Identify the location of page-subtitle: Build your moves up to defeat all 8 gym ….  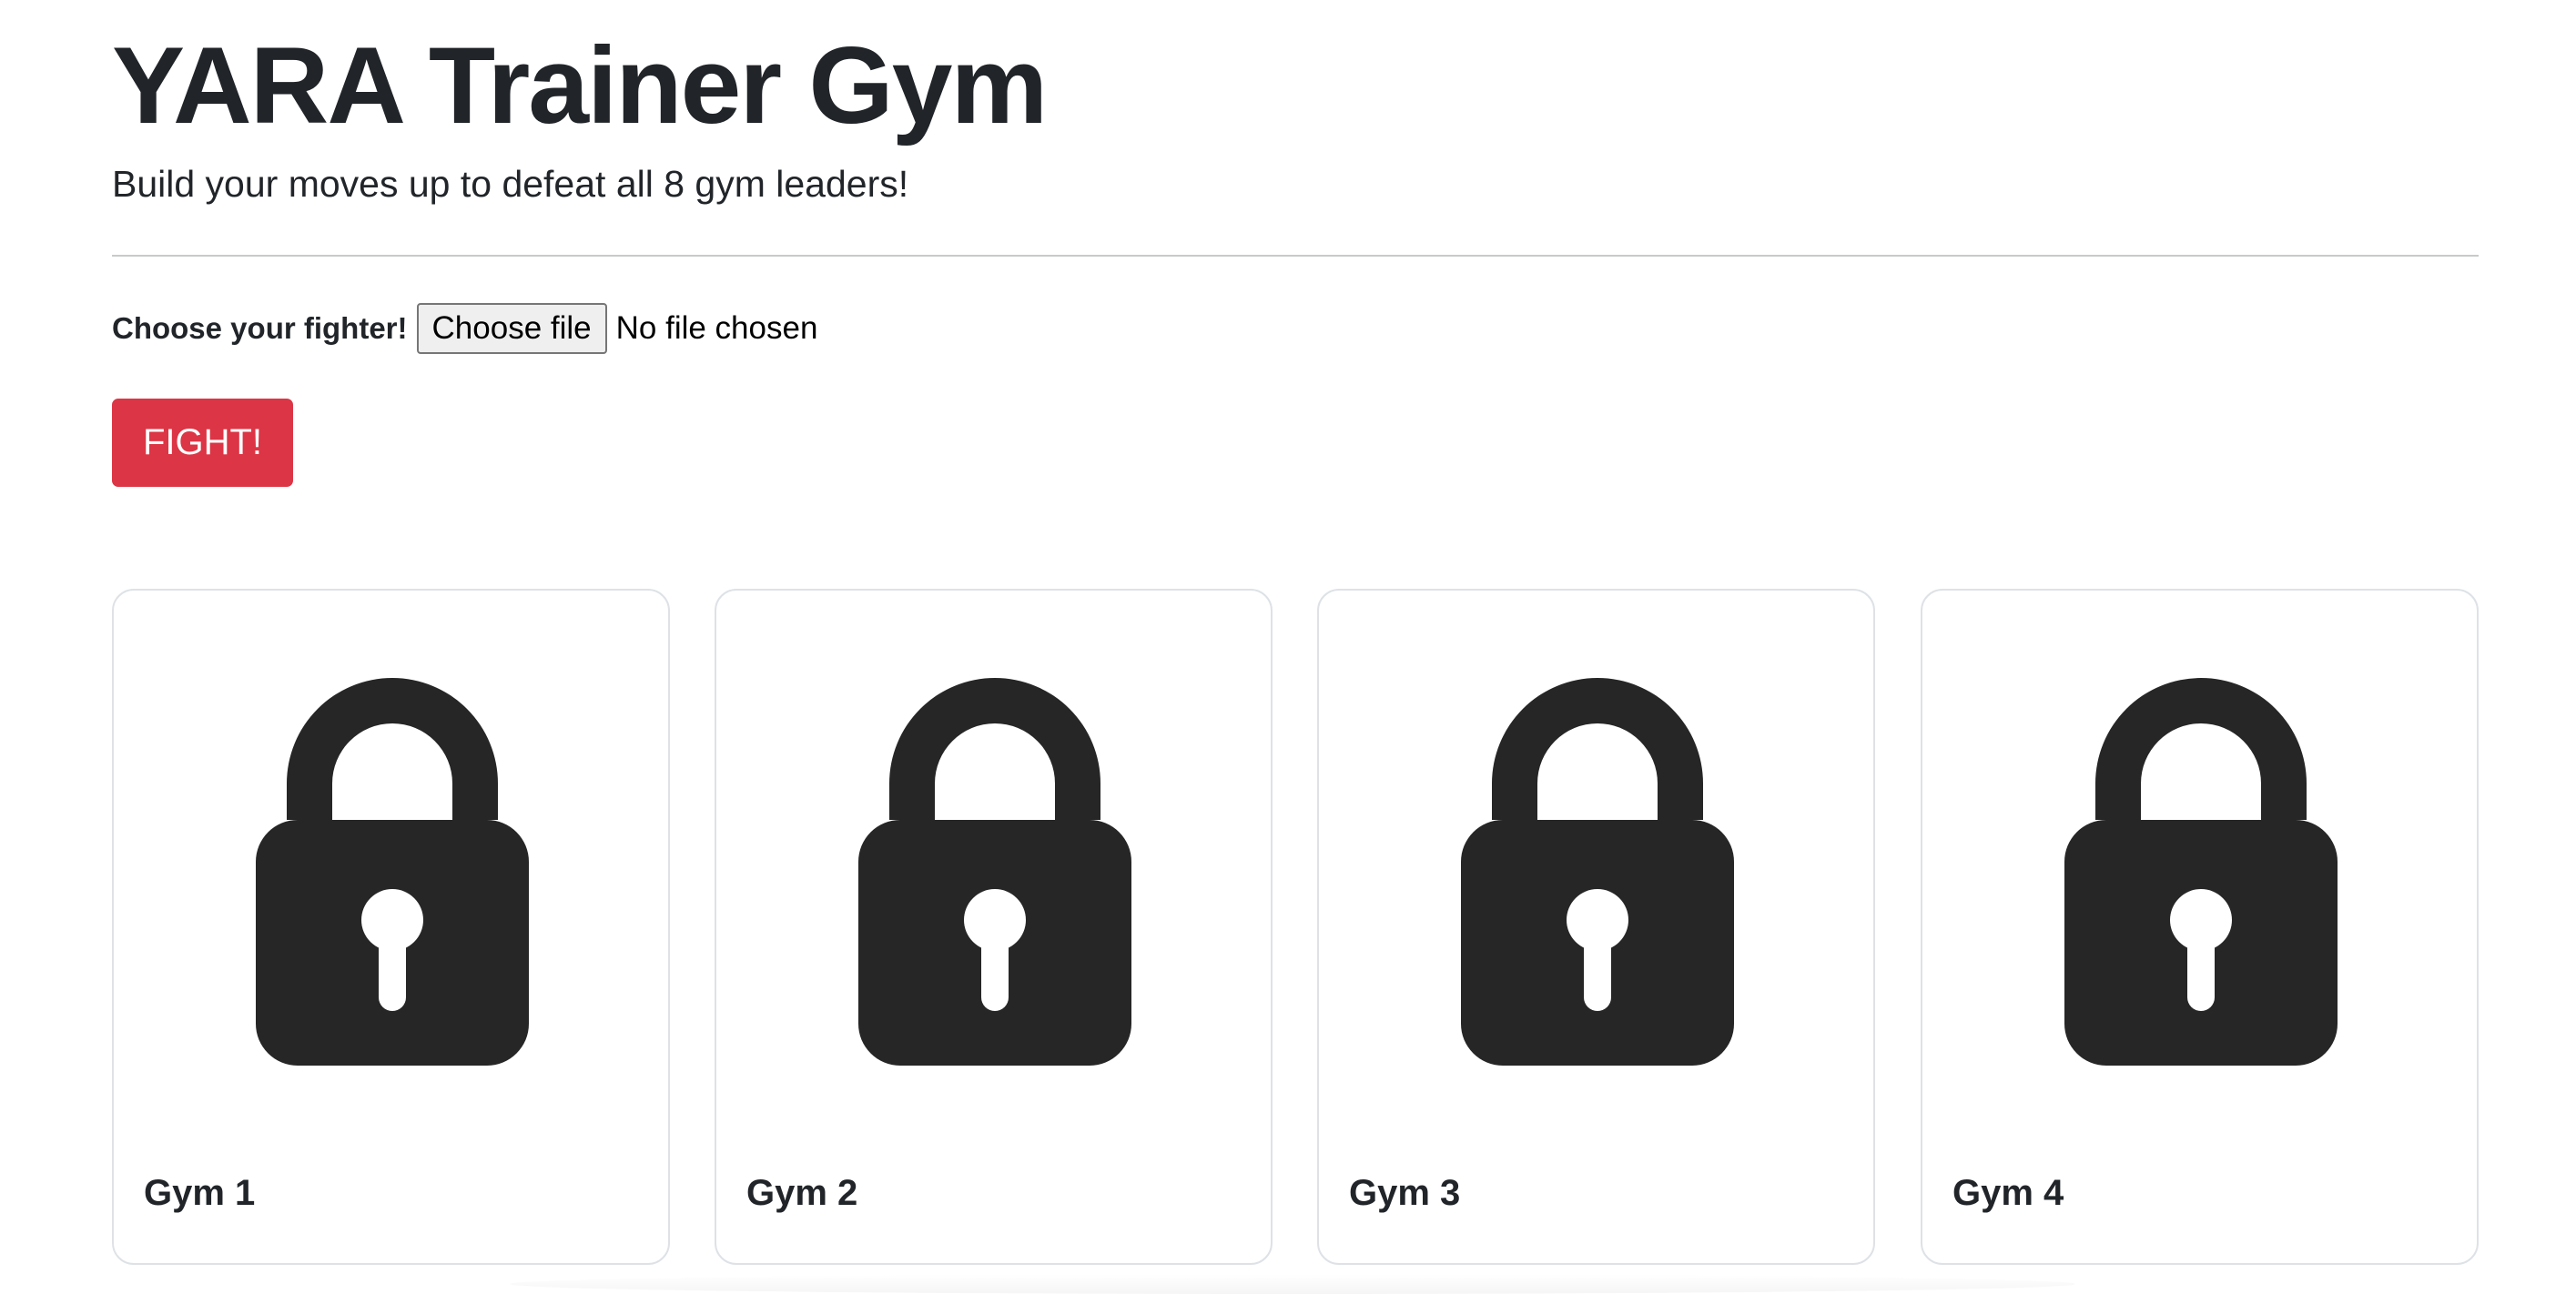
(511, 184).